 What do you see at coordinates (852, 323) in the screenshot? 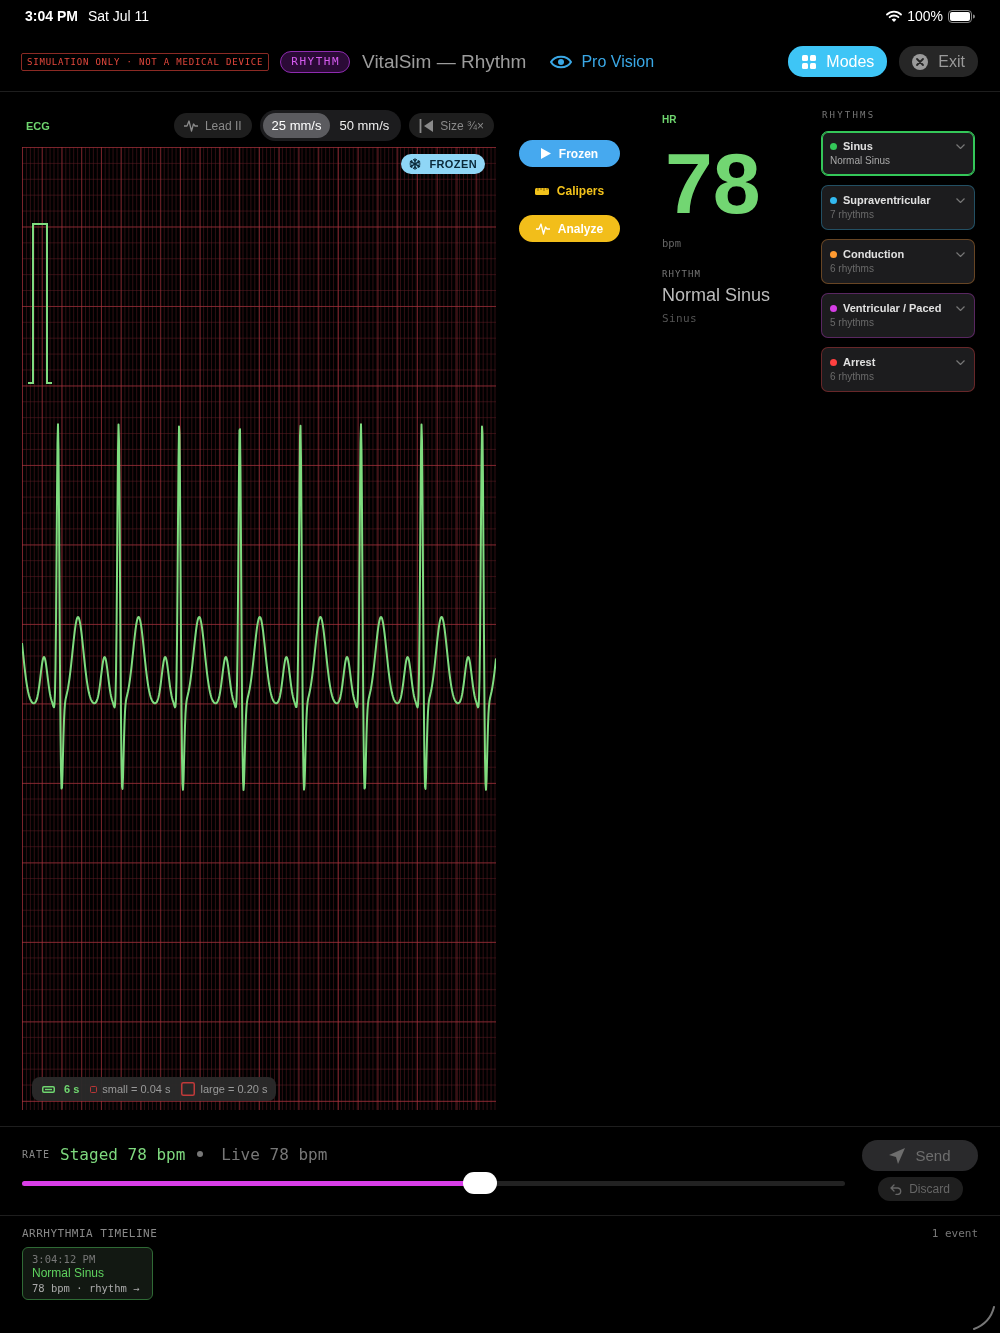
I see `rhythm-category-detail: 5 rhythms` at bounding box center [852, 323].